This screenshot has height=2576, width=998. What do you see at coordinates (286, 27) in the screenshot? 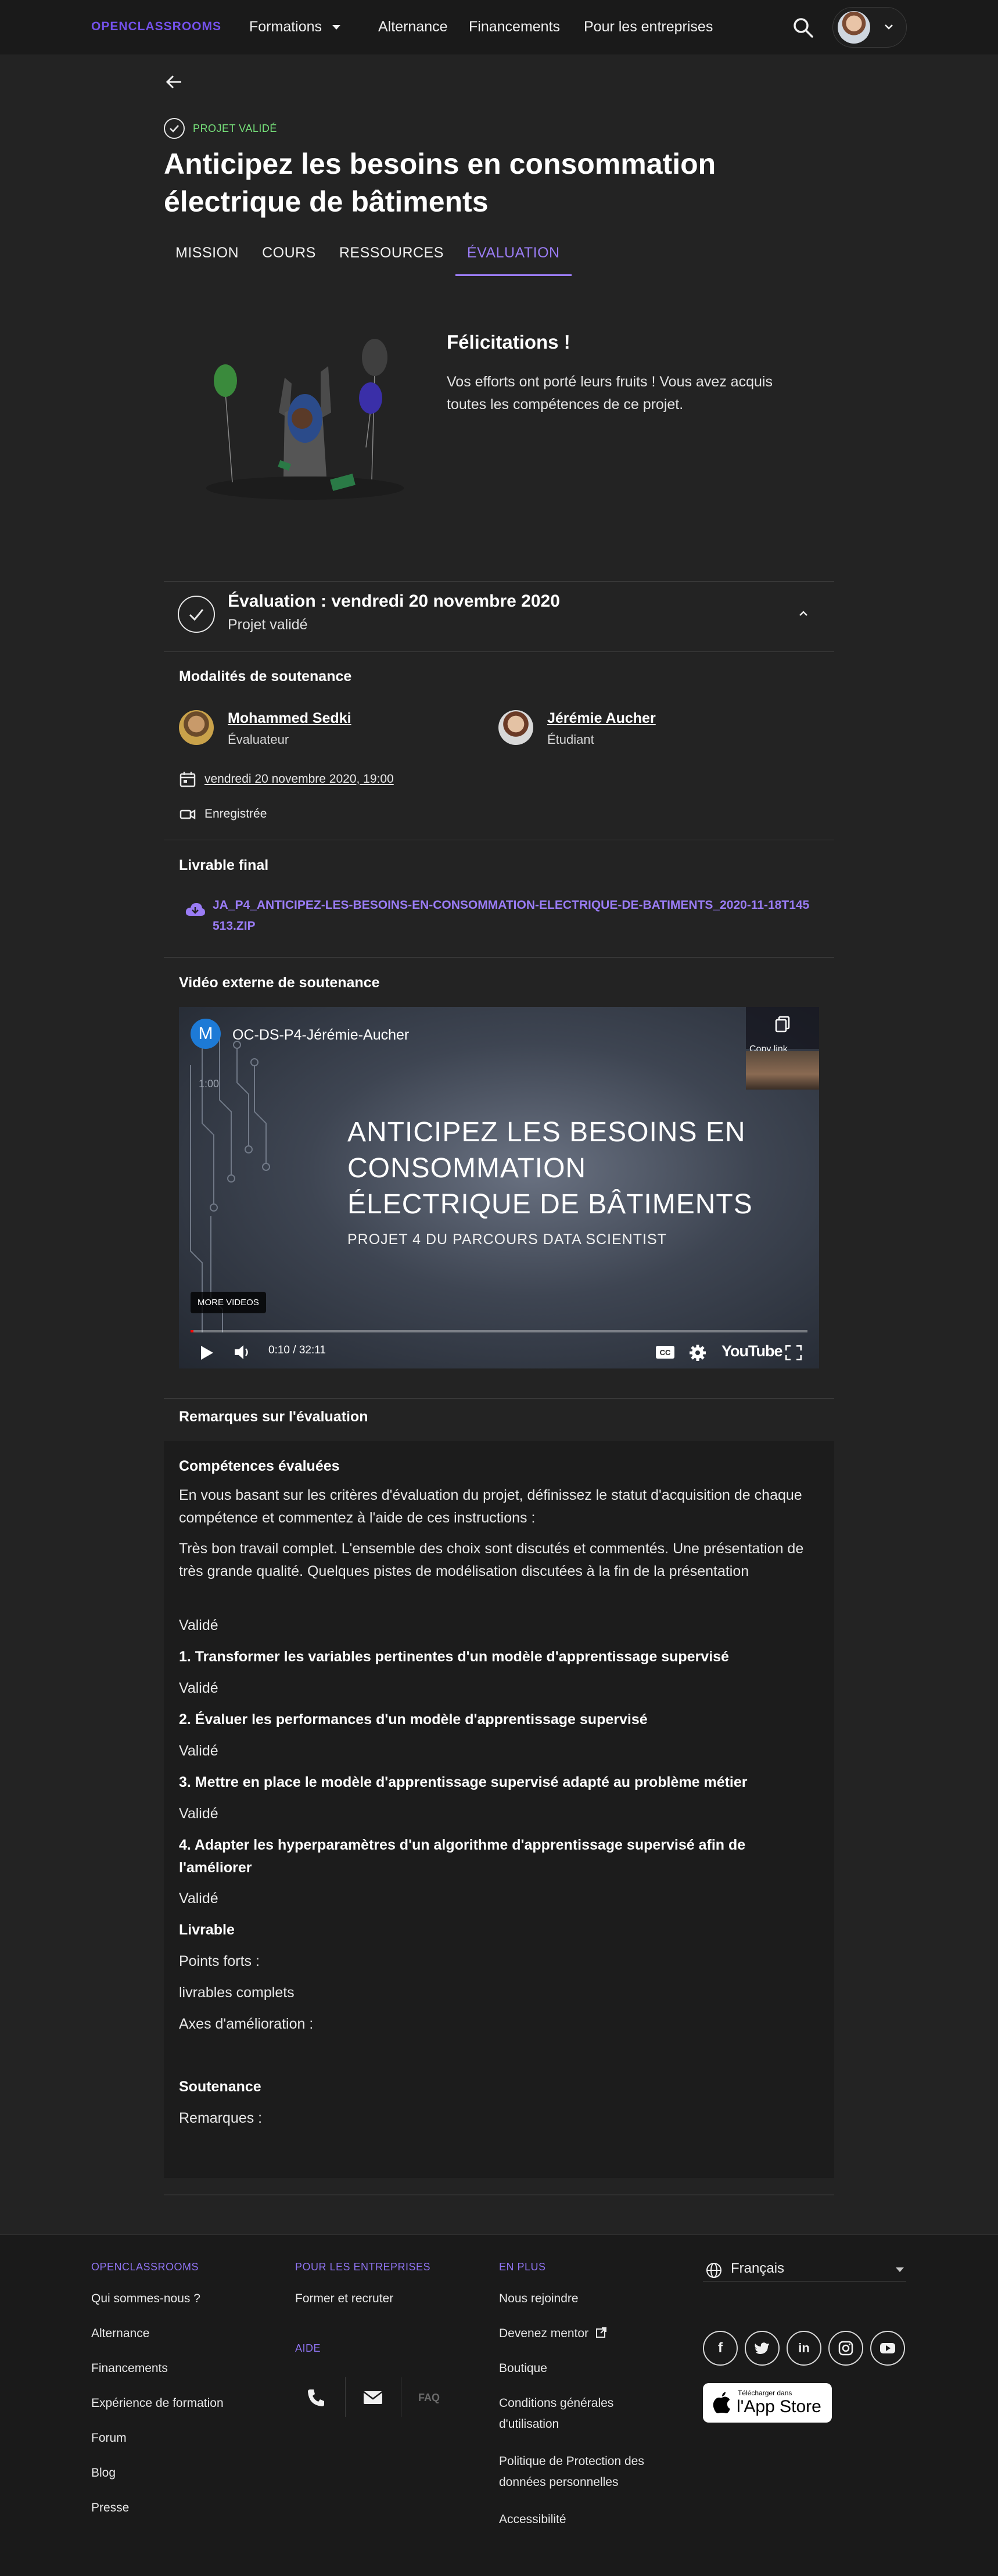
I see `nav-formations-label: Formations` at bounding box center [286, 27].